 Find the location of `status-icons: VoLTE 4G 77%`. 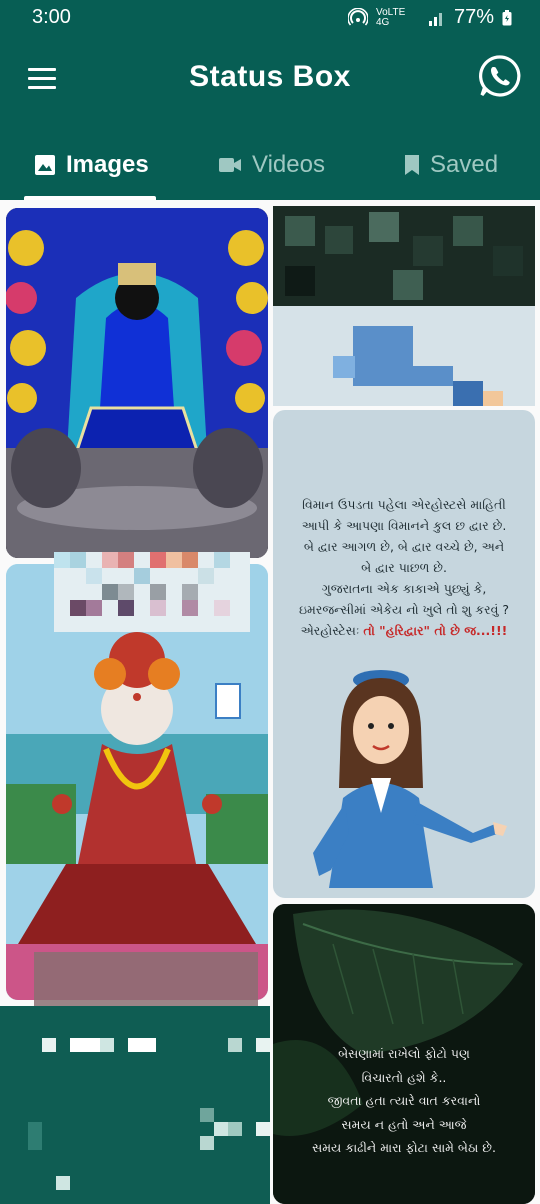

status-icons: VoLTE 4G 77% is located at coordinates (429, 17).